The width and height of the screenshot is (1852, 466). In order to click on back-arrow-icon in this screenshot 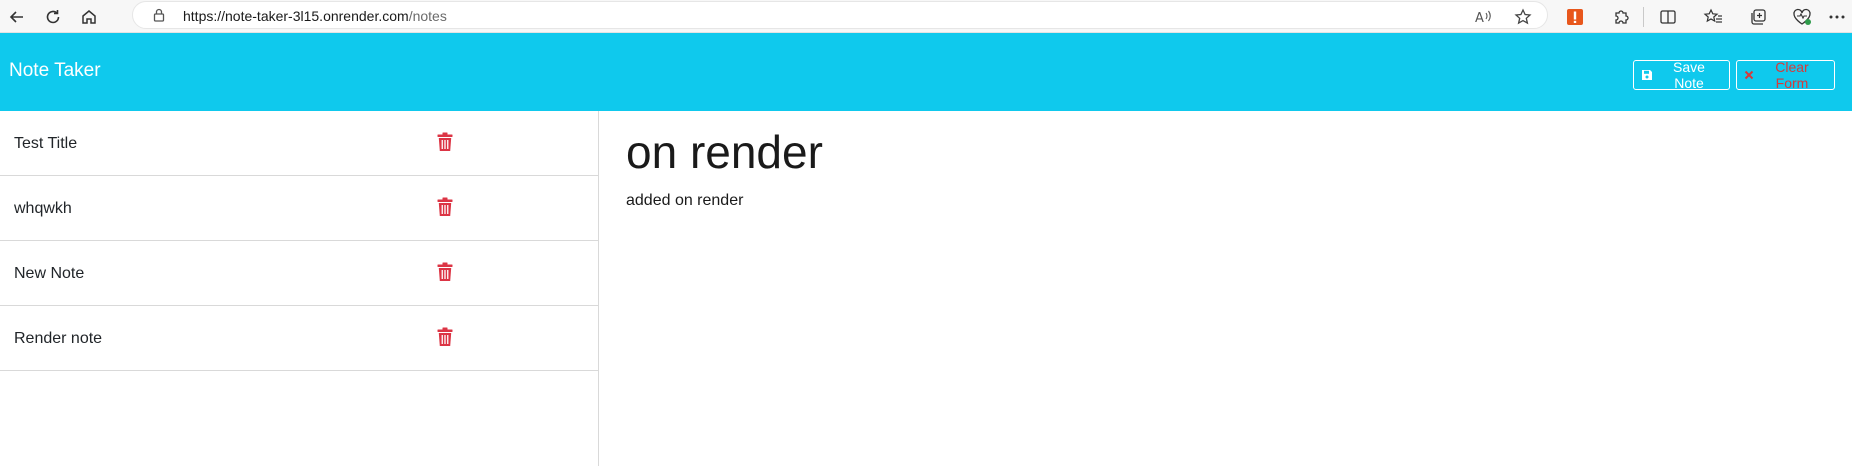, I will do `click(17, 17)`.